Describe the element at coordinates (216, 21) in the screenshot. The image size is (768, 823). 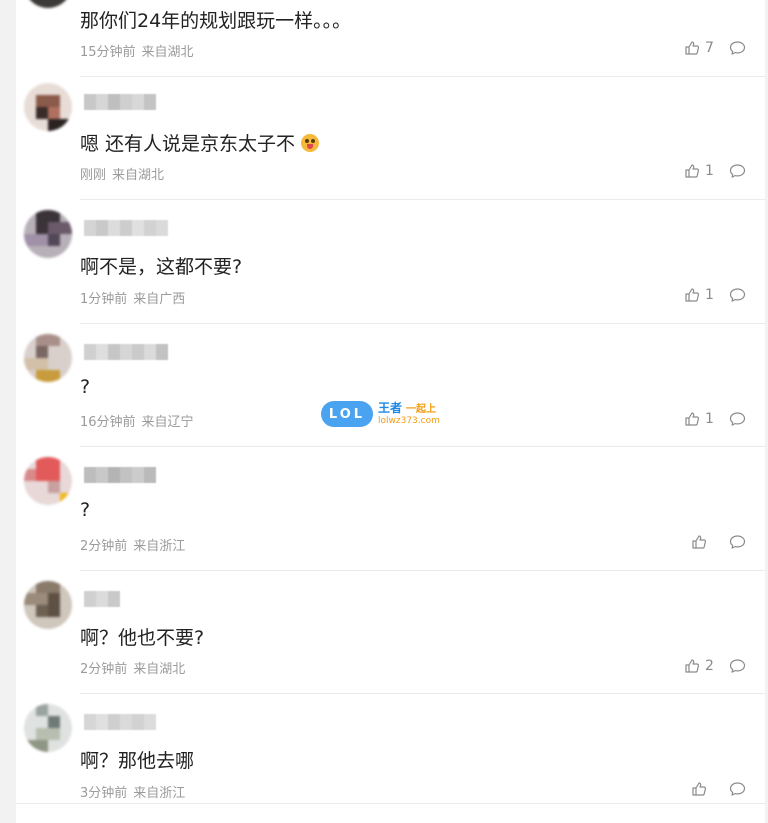
I see `comment-text: 那你们24年的规划跟玩一样。。。` at that location.